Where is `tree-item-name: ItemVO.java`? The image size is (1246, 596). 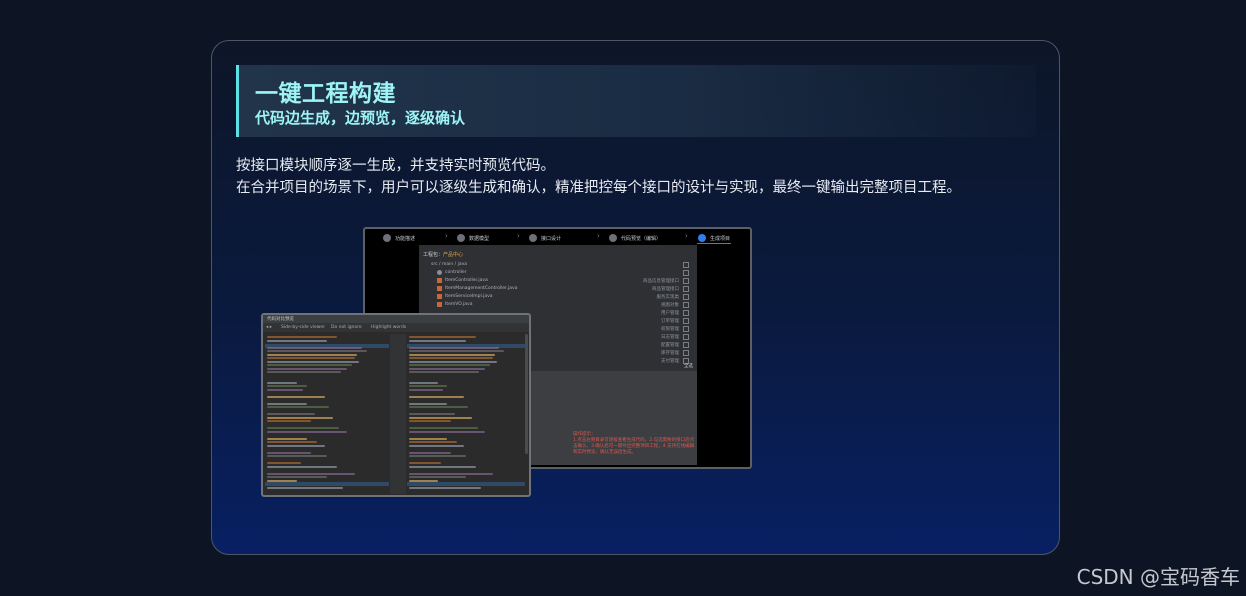
tree-item-name: ItemVO.java is located at coordinates (459, 304).